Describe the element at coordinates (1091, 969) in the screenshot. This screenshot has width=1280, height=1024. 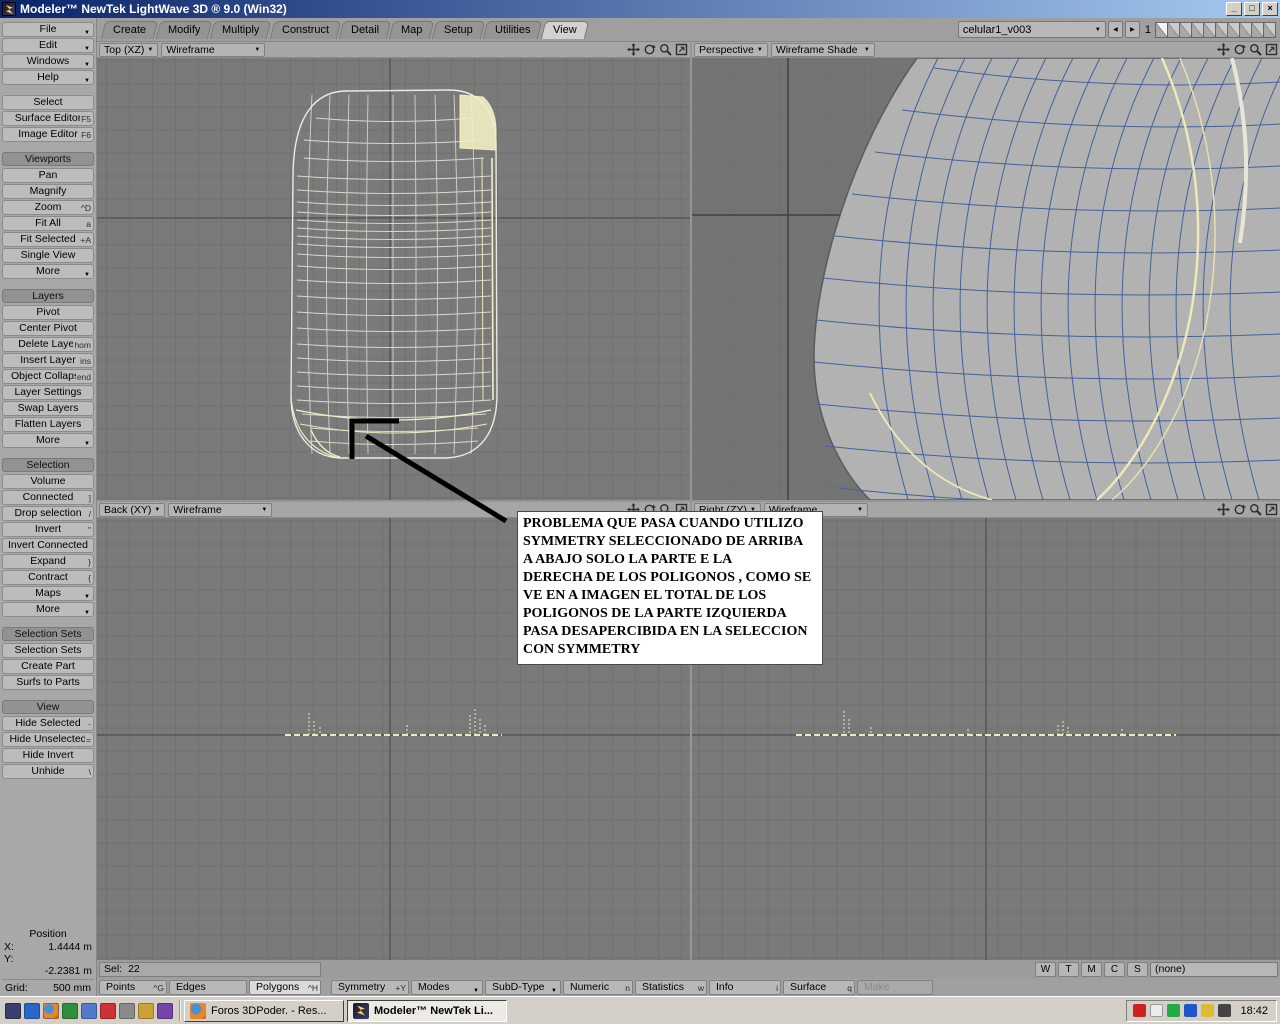
I see `vmap-morph-button: M` at that location.